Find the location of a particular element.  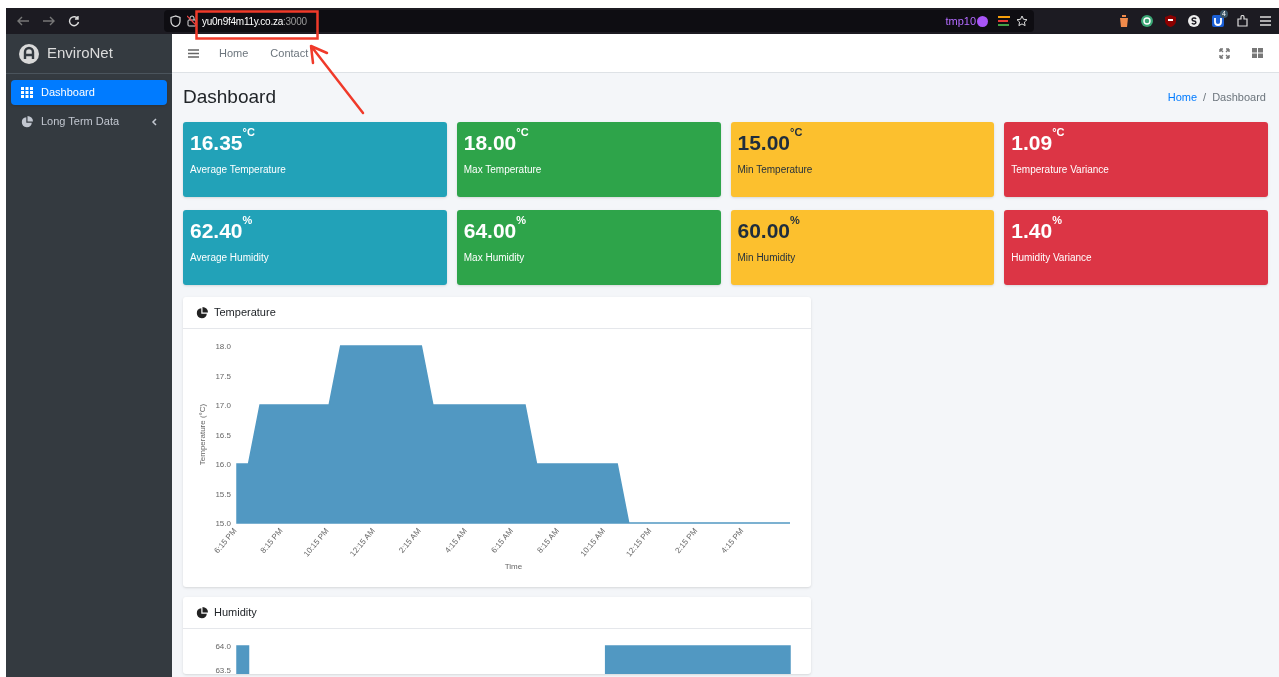

y-tick-label: 15.5 is located at coordinates (223, 494).